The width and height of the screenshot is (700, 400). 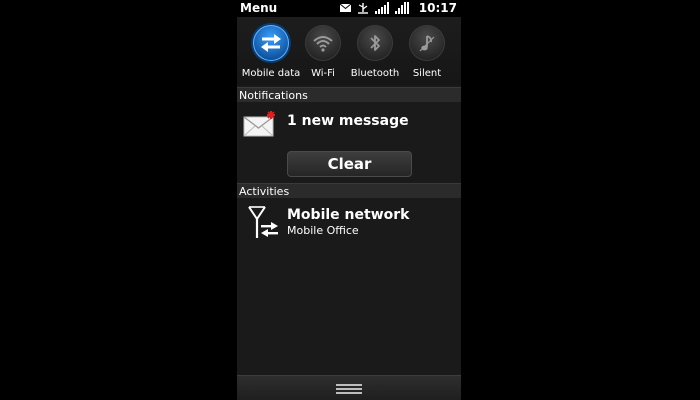 I want to click on data-transfer-icon, so click(x=271, y=43).